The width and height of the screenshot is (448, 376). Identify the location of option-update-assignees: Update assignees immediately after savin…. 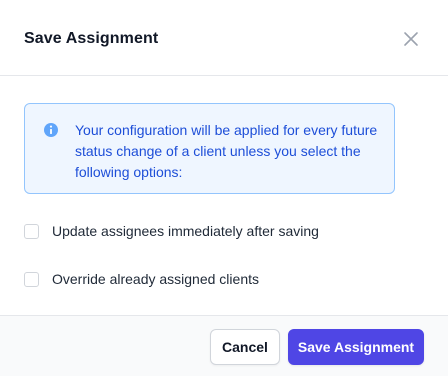
(171, 231).